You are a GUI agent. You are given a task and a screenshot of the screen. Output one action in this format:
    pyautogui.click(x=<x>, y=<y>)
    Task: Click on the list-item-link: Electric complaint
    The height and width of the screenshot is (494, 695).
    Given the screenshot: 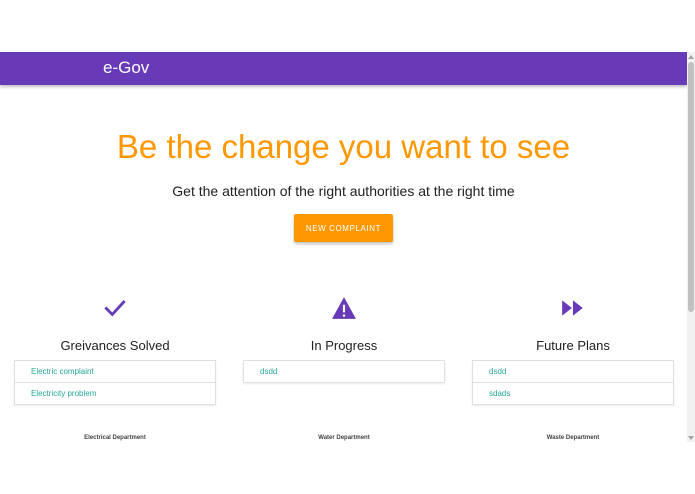 What is the action you would take?
    pyautogui.click(x=62, y=371)
    